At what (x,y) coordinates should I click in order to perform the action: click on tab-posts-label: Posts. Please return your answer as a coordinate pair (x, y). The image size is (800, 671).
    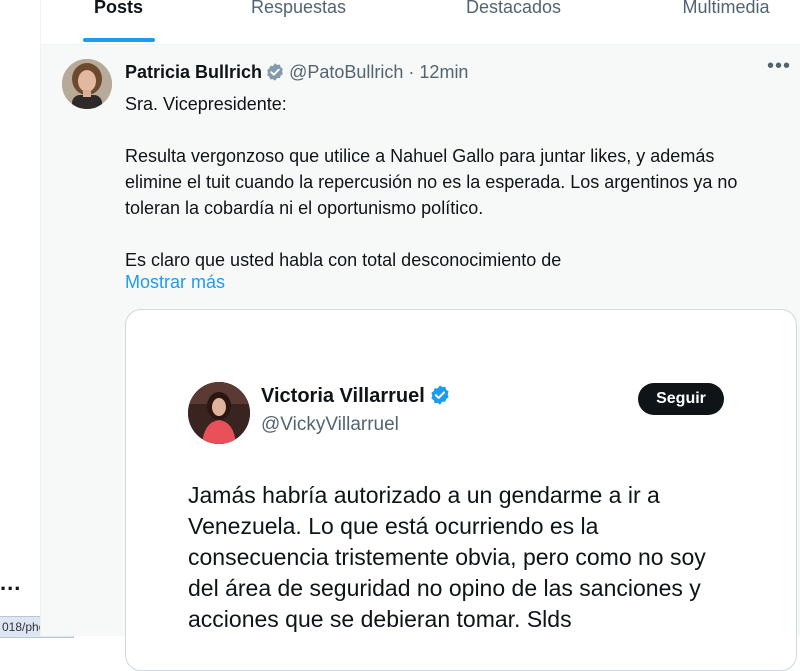
    Looking at the image, I should click on (118, 8).